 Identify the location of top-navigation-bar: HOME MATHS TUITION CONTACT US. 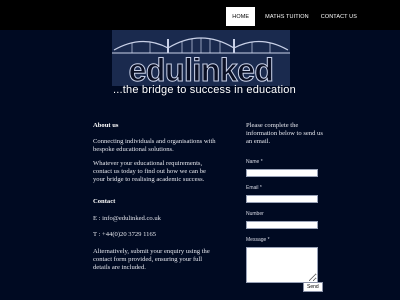
(200, 15).